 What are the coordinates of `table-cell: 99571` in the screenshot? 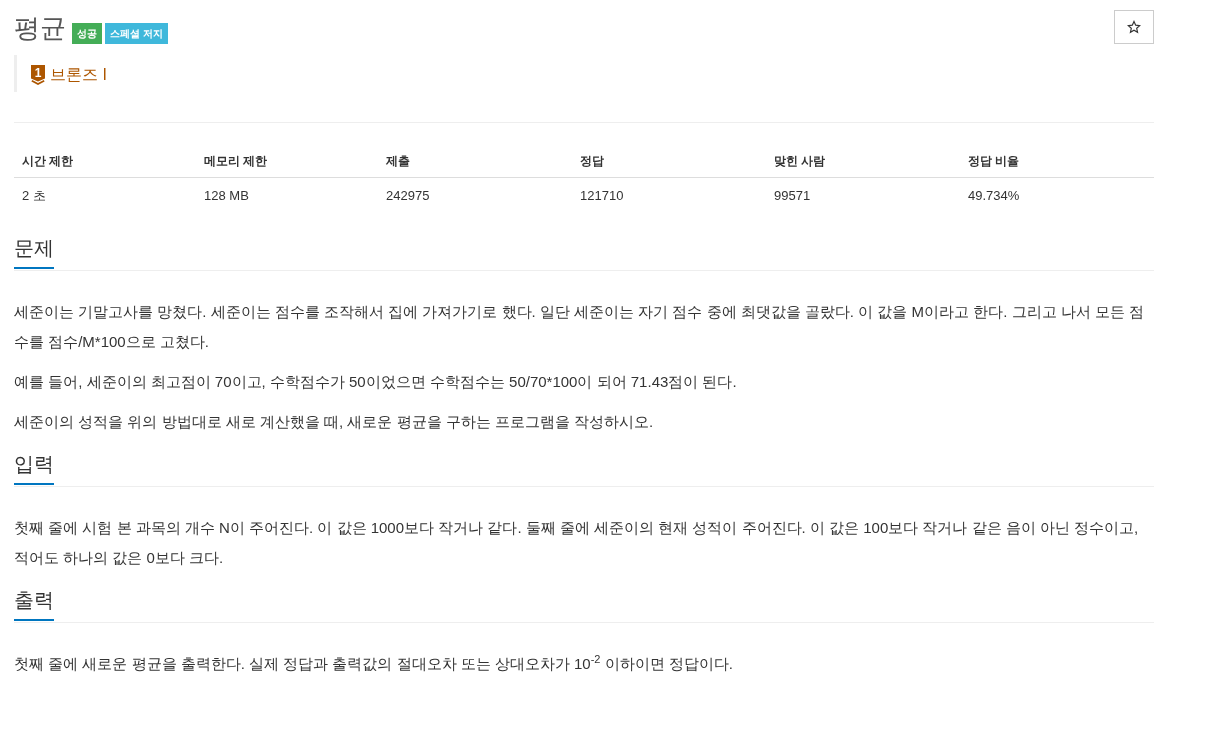 It's located at (863, 195).